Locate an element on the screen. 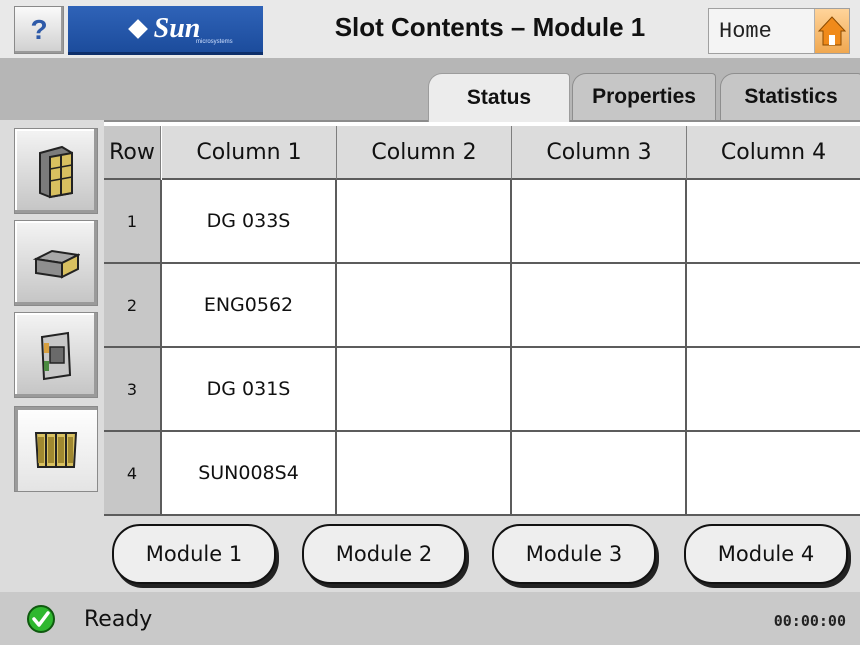  module-4-button: Module 4 is located at coordinates (766, 554).